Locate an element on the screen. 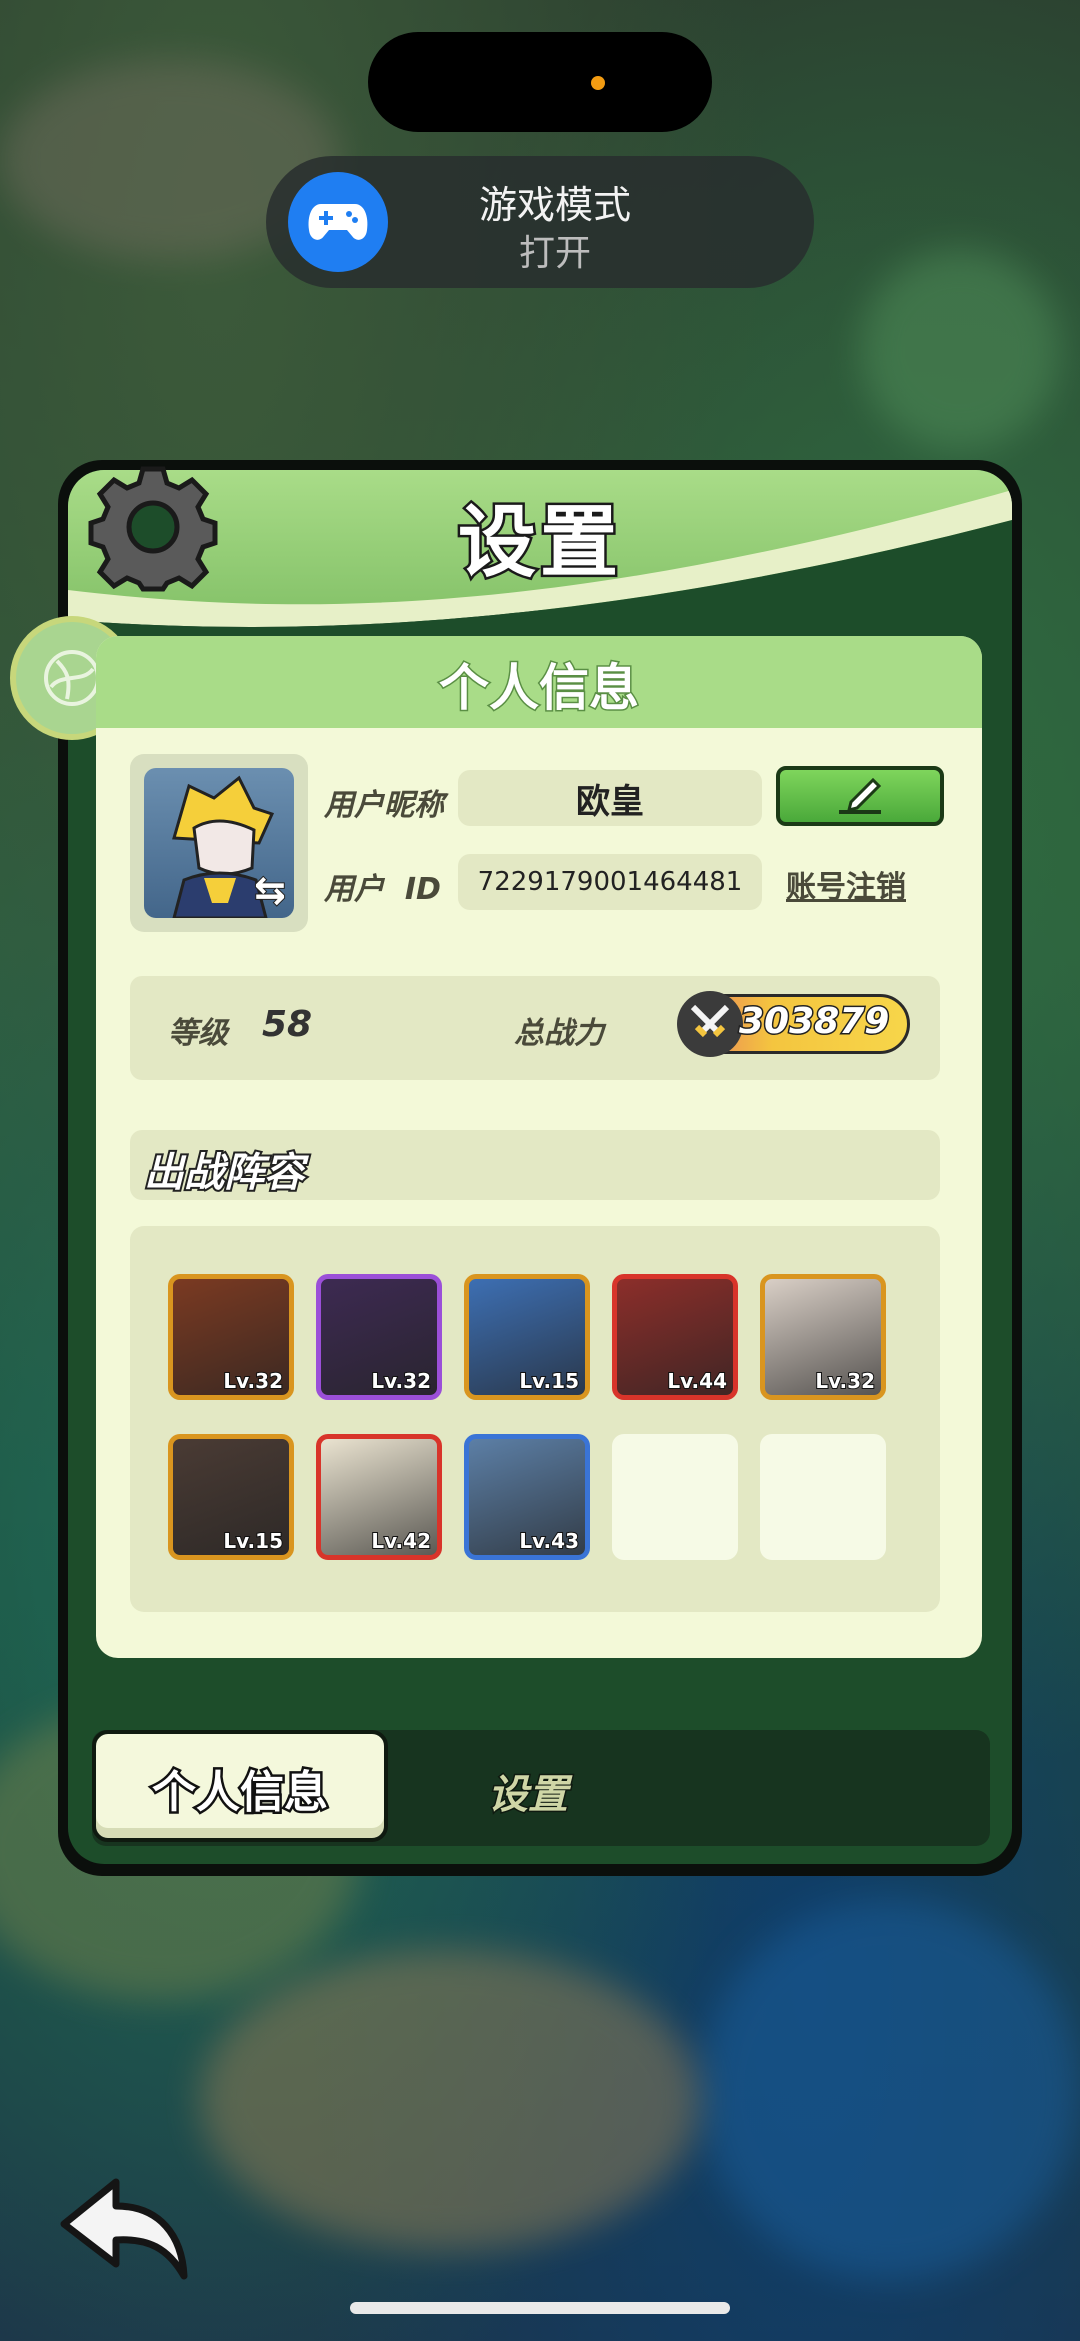 The height and width of the screenshot is (2341, 1080). toast-subtitle: 打开 is located at coordinates (554, 253).